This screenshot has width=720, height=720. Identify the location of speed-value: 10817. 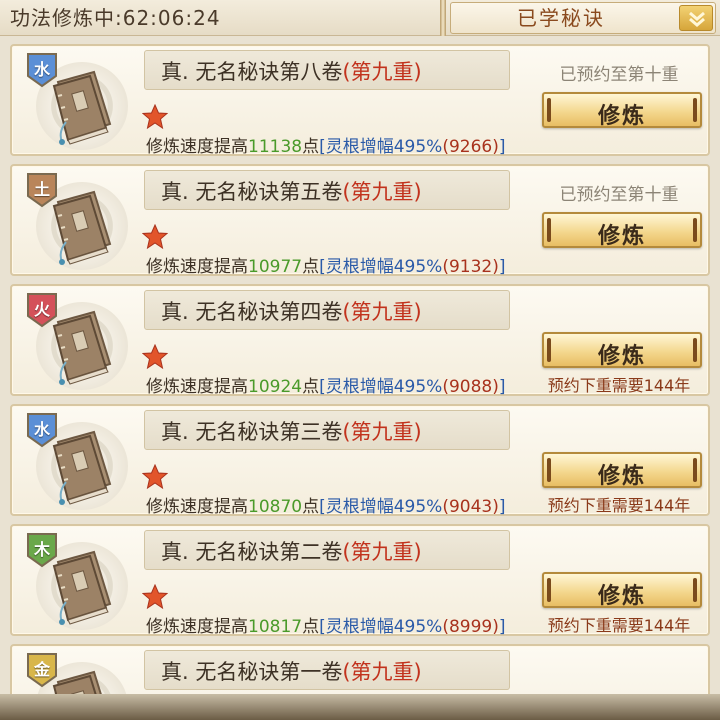
(275, 627).